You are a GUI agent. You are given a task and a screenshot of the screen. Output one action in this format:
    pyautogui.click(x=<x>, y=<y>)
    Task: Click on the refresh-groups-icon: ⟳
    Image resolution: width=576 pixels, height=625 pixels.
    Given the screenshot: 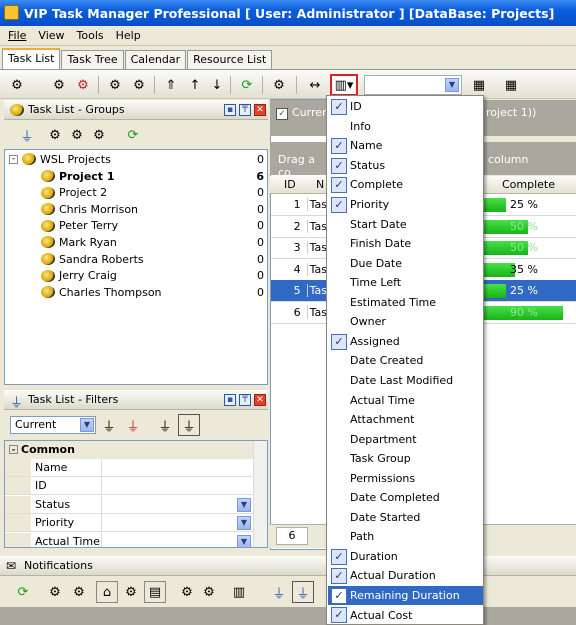 What is the action you would take?
    pyautogui.click(x=133, y=135)
    